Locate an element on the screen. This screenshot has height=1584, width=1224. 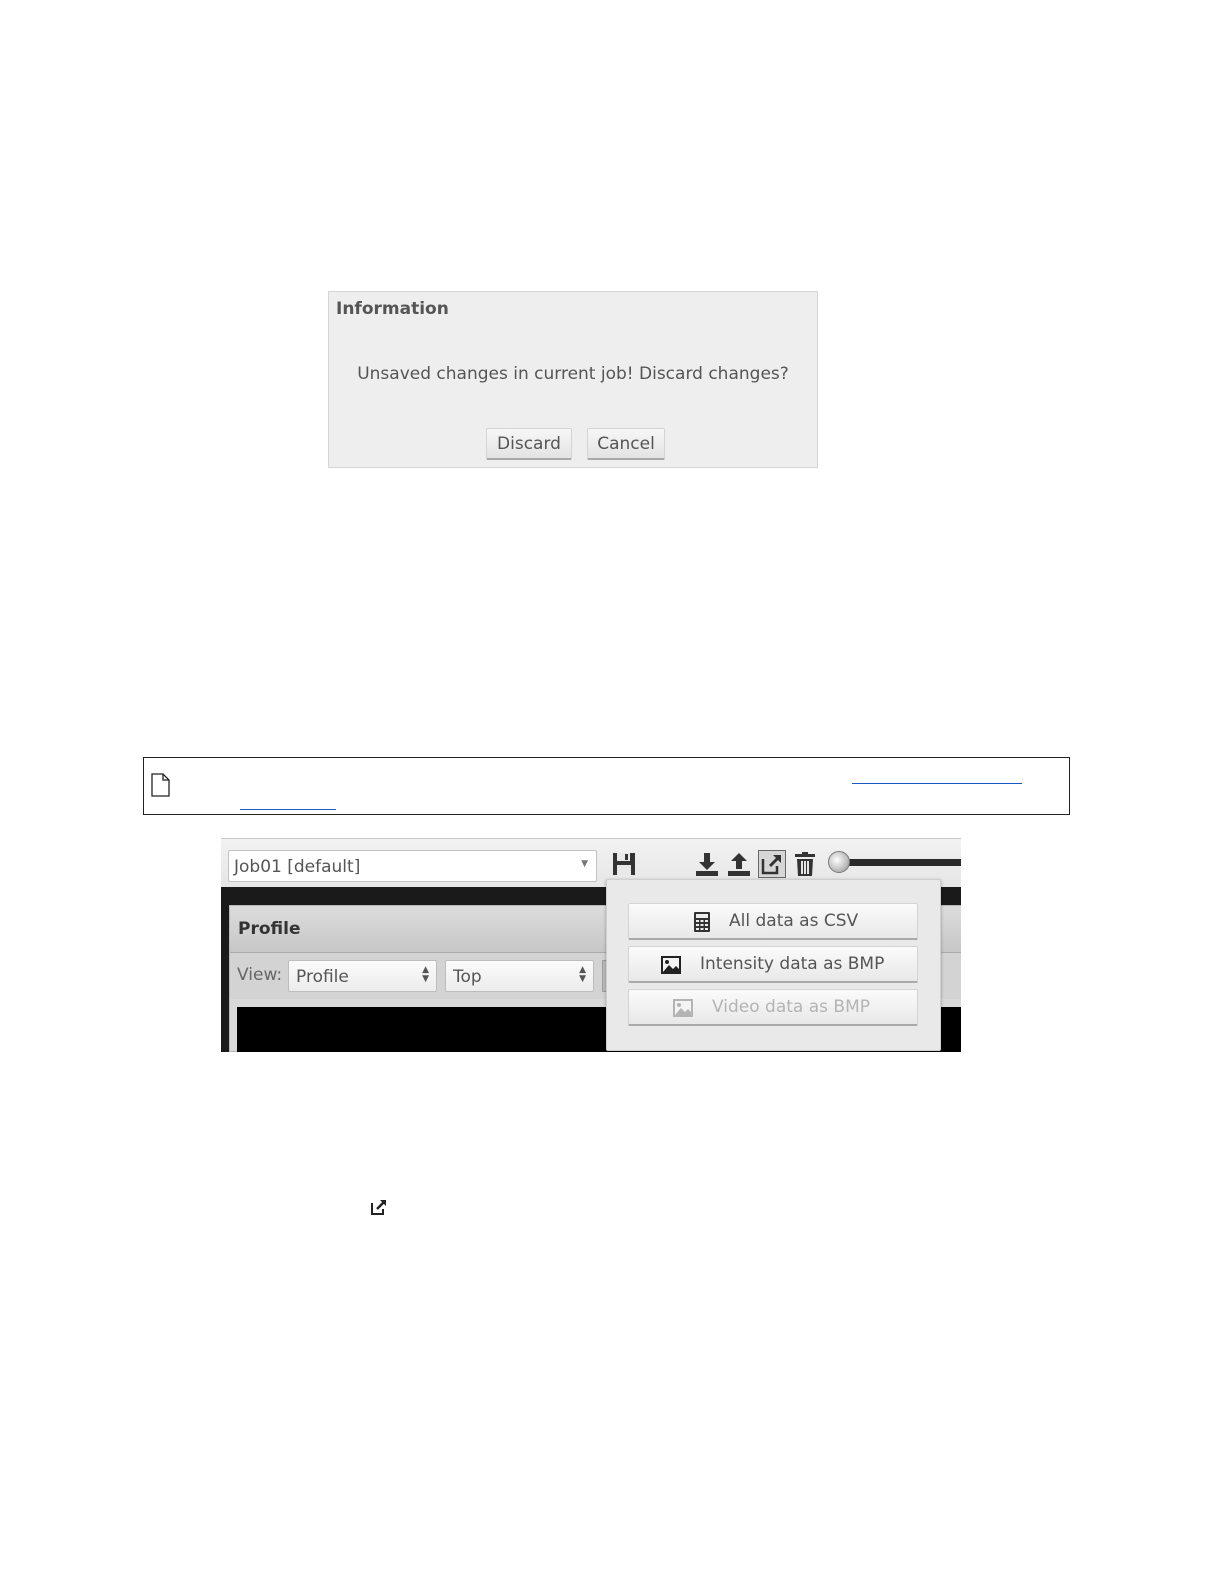
orientation-select-value: Top is located at coordinates (467, 977).